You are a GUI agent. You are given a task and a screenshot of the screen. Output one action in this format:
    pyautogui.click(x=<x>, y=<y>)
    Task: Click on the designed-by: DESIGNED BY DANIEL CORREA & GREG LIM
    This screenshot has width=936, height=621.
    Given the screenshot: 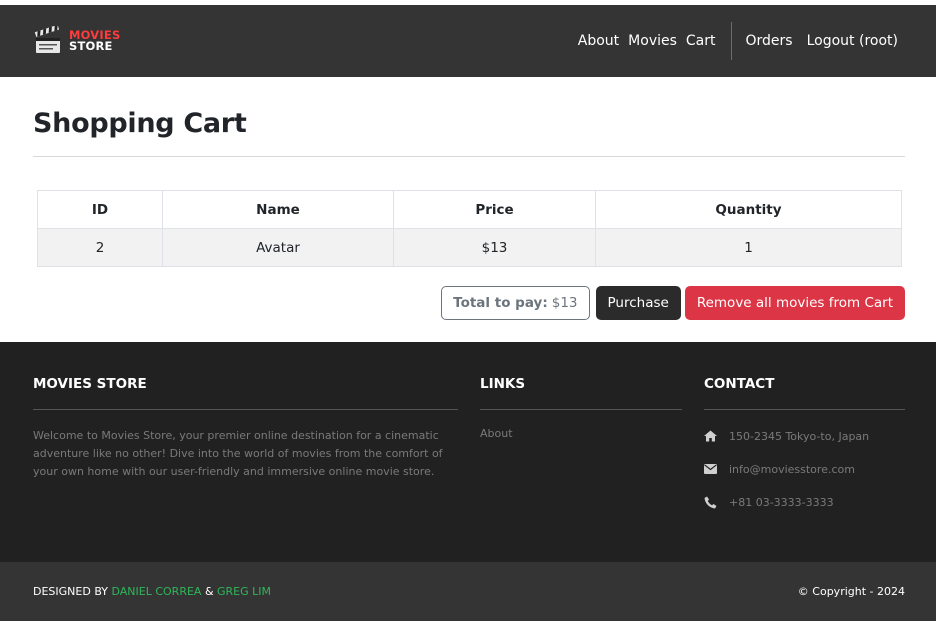 What is the action you would take?
    pyautogui.click(x=152, y=591)
    